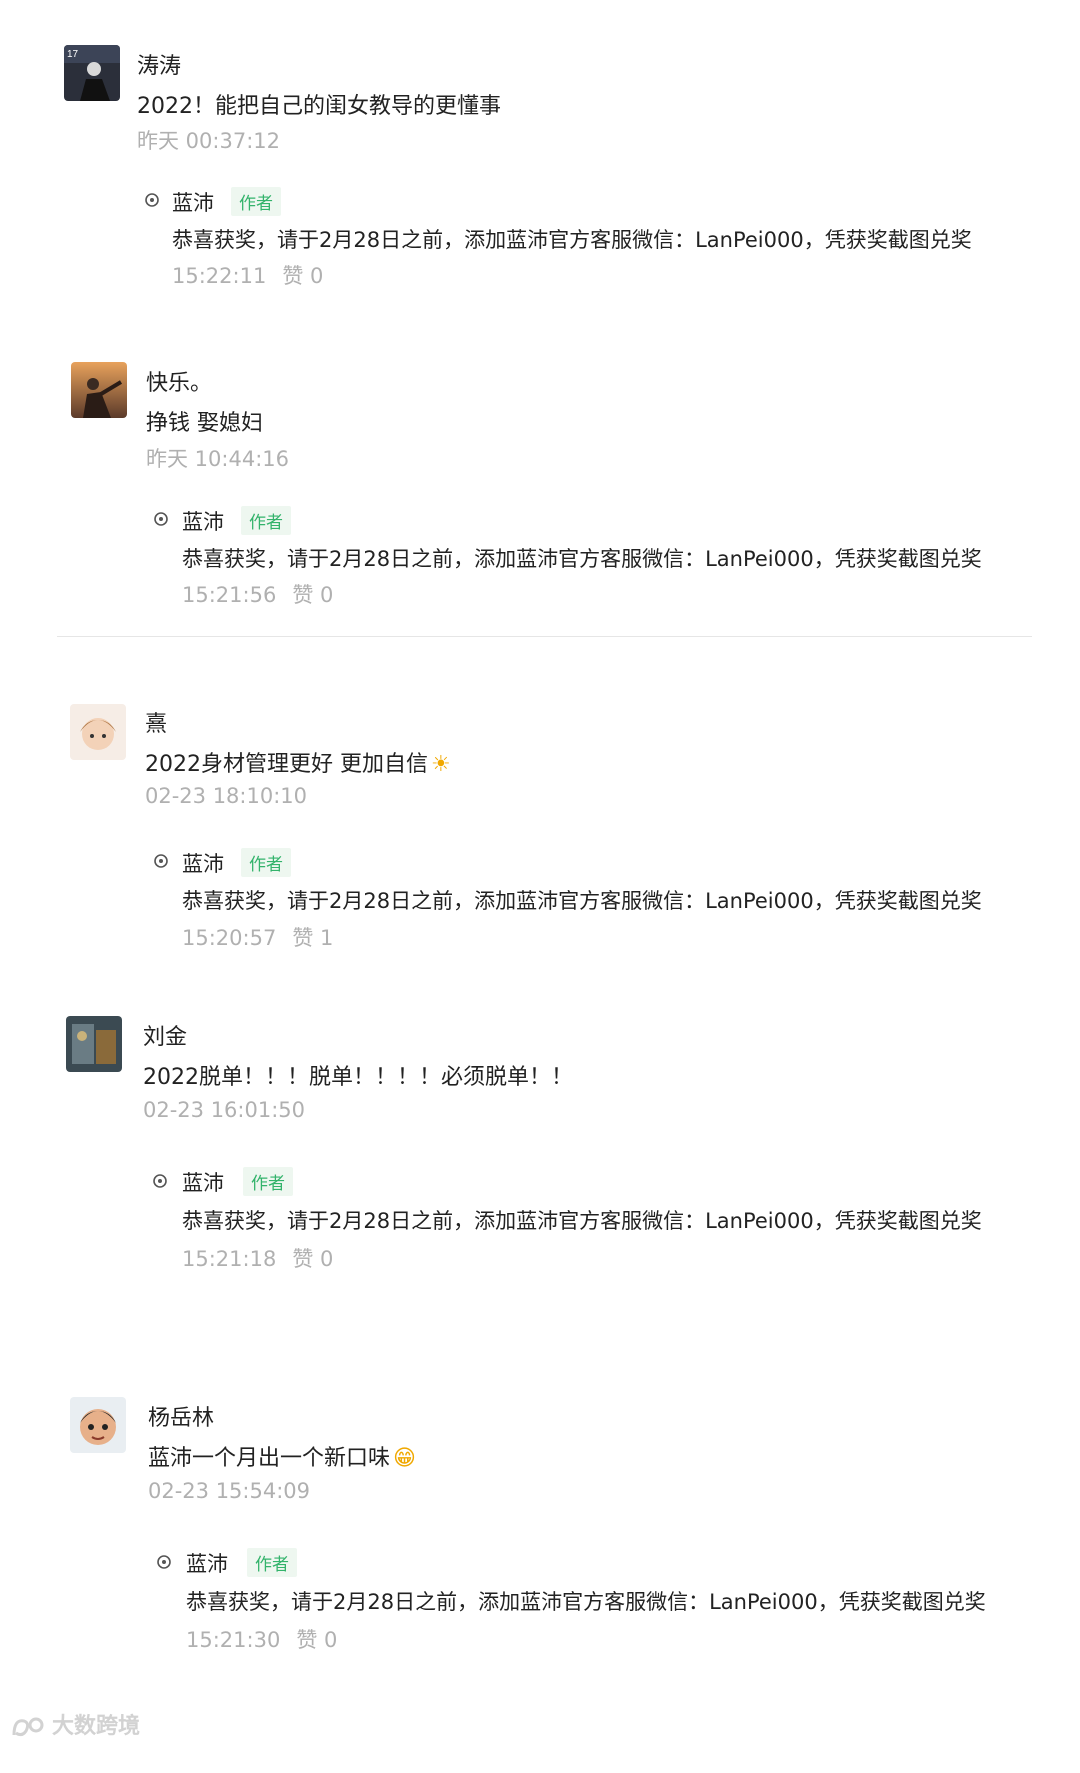 This screenshot has width=1080, height=1773. I want to click on reply-meta: 15:21:18 赞 0, so click(257, 1258).